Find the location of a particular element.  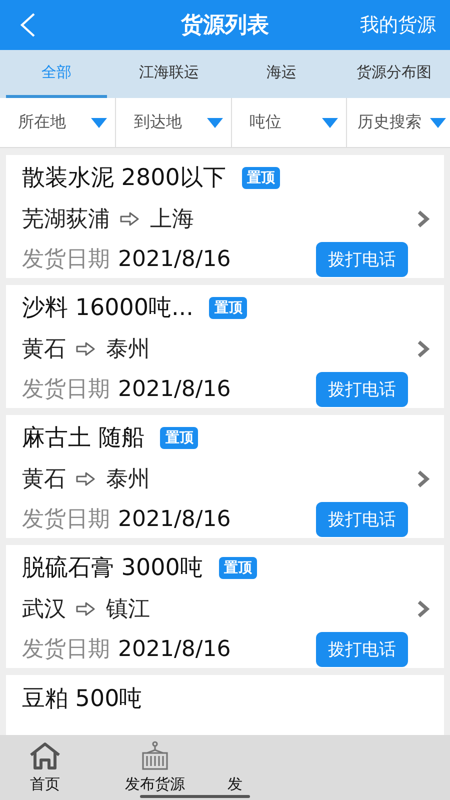

filter-dropdown: 历史搜索 is located at coordinates (398, 123).